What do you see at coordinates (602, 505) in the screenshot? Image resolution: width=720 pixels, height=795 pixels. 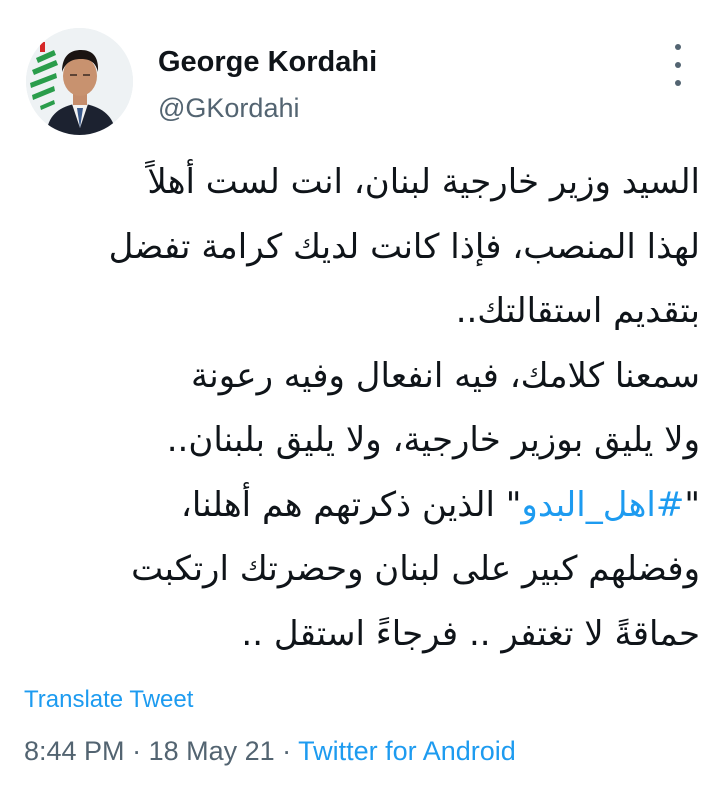 I see `hashtag-link: #اهل_البدو` at bounding box center [602, 505].